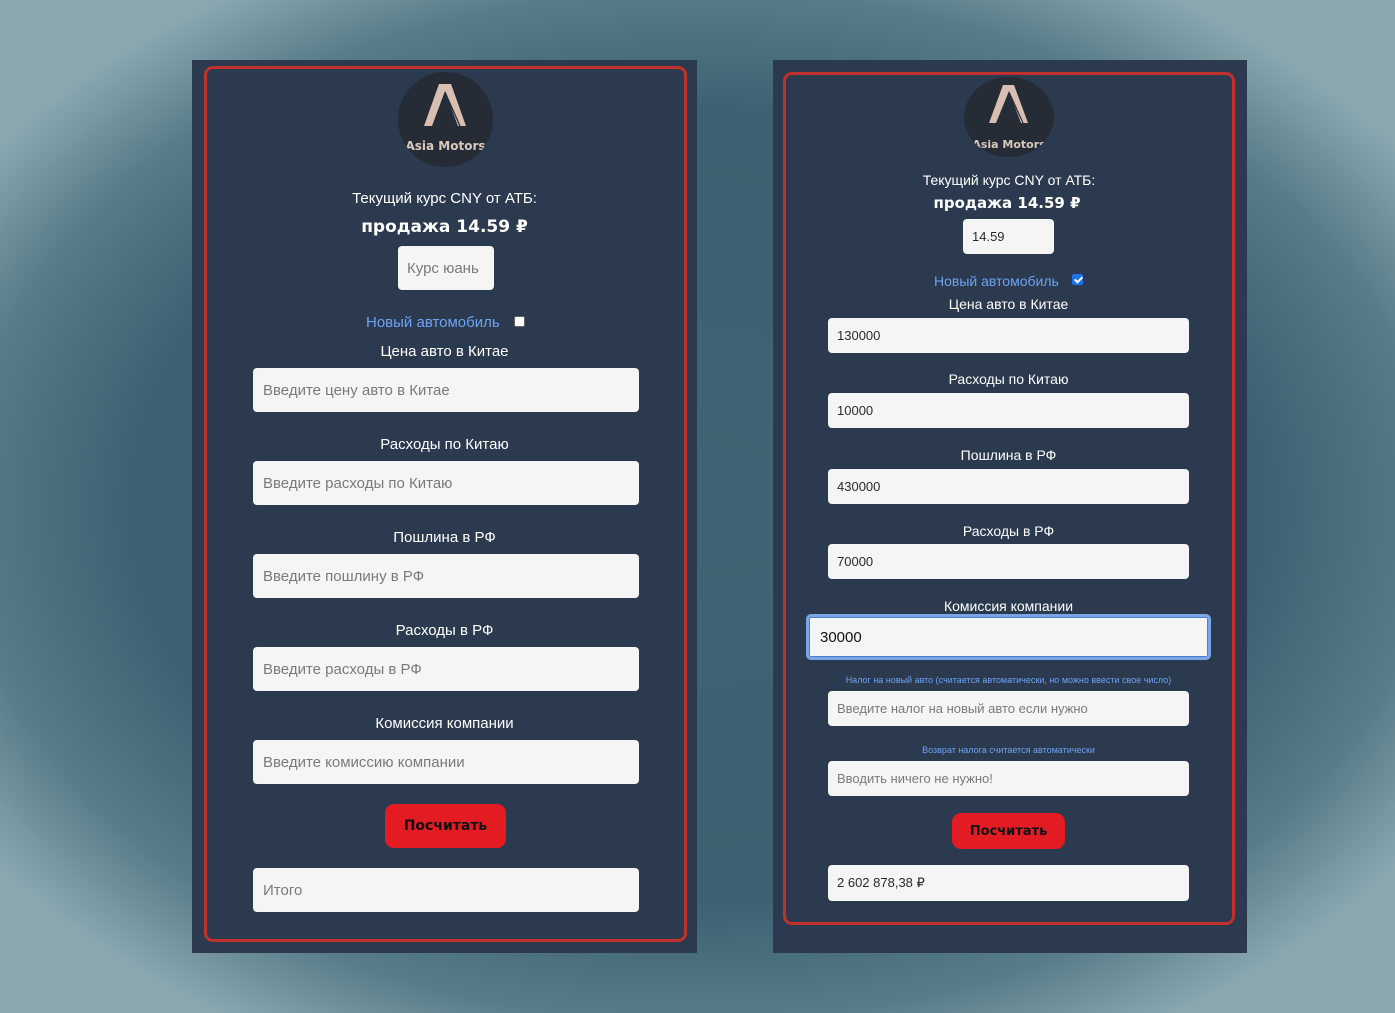 The width and height of the screenshot is (1395, 1013). What do you see at coordinates (1008, 637) in the screenshot?
I see `commission-input: 30000` at bounding box center [1008, 637].